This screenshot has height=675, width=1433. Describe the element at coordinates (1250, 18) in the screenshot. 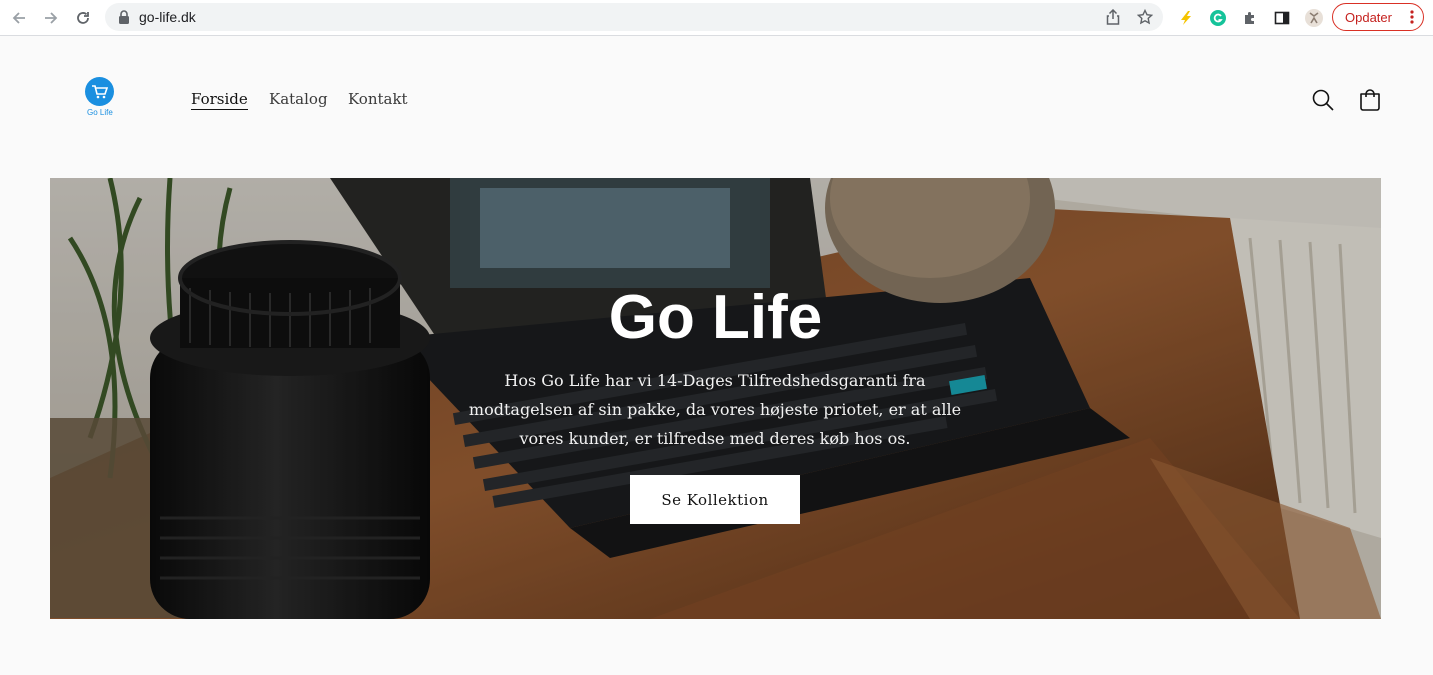

I see `extensions-puzzle-icon` at that location.